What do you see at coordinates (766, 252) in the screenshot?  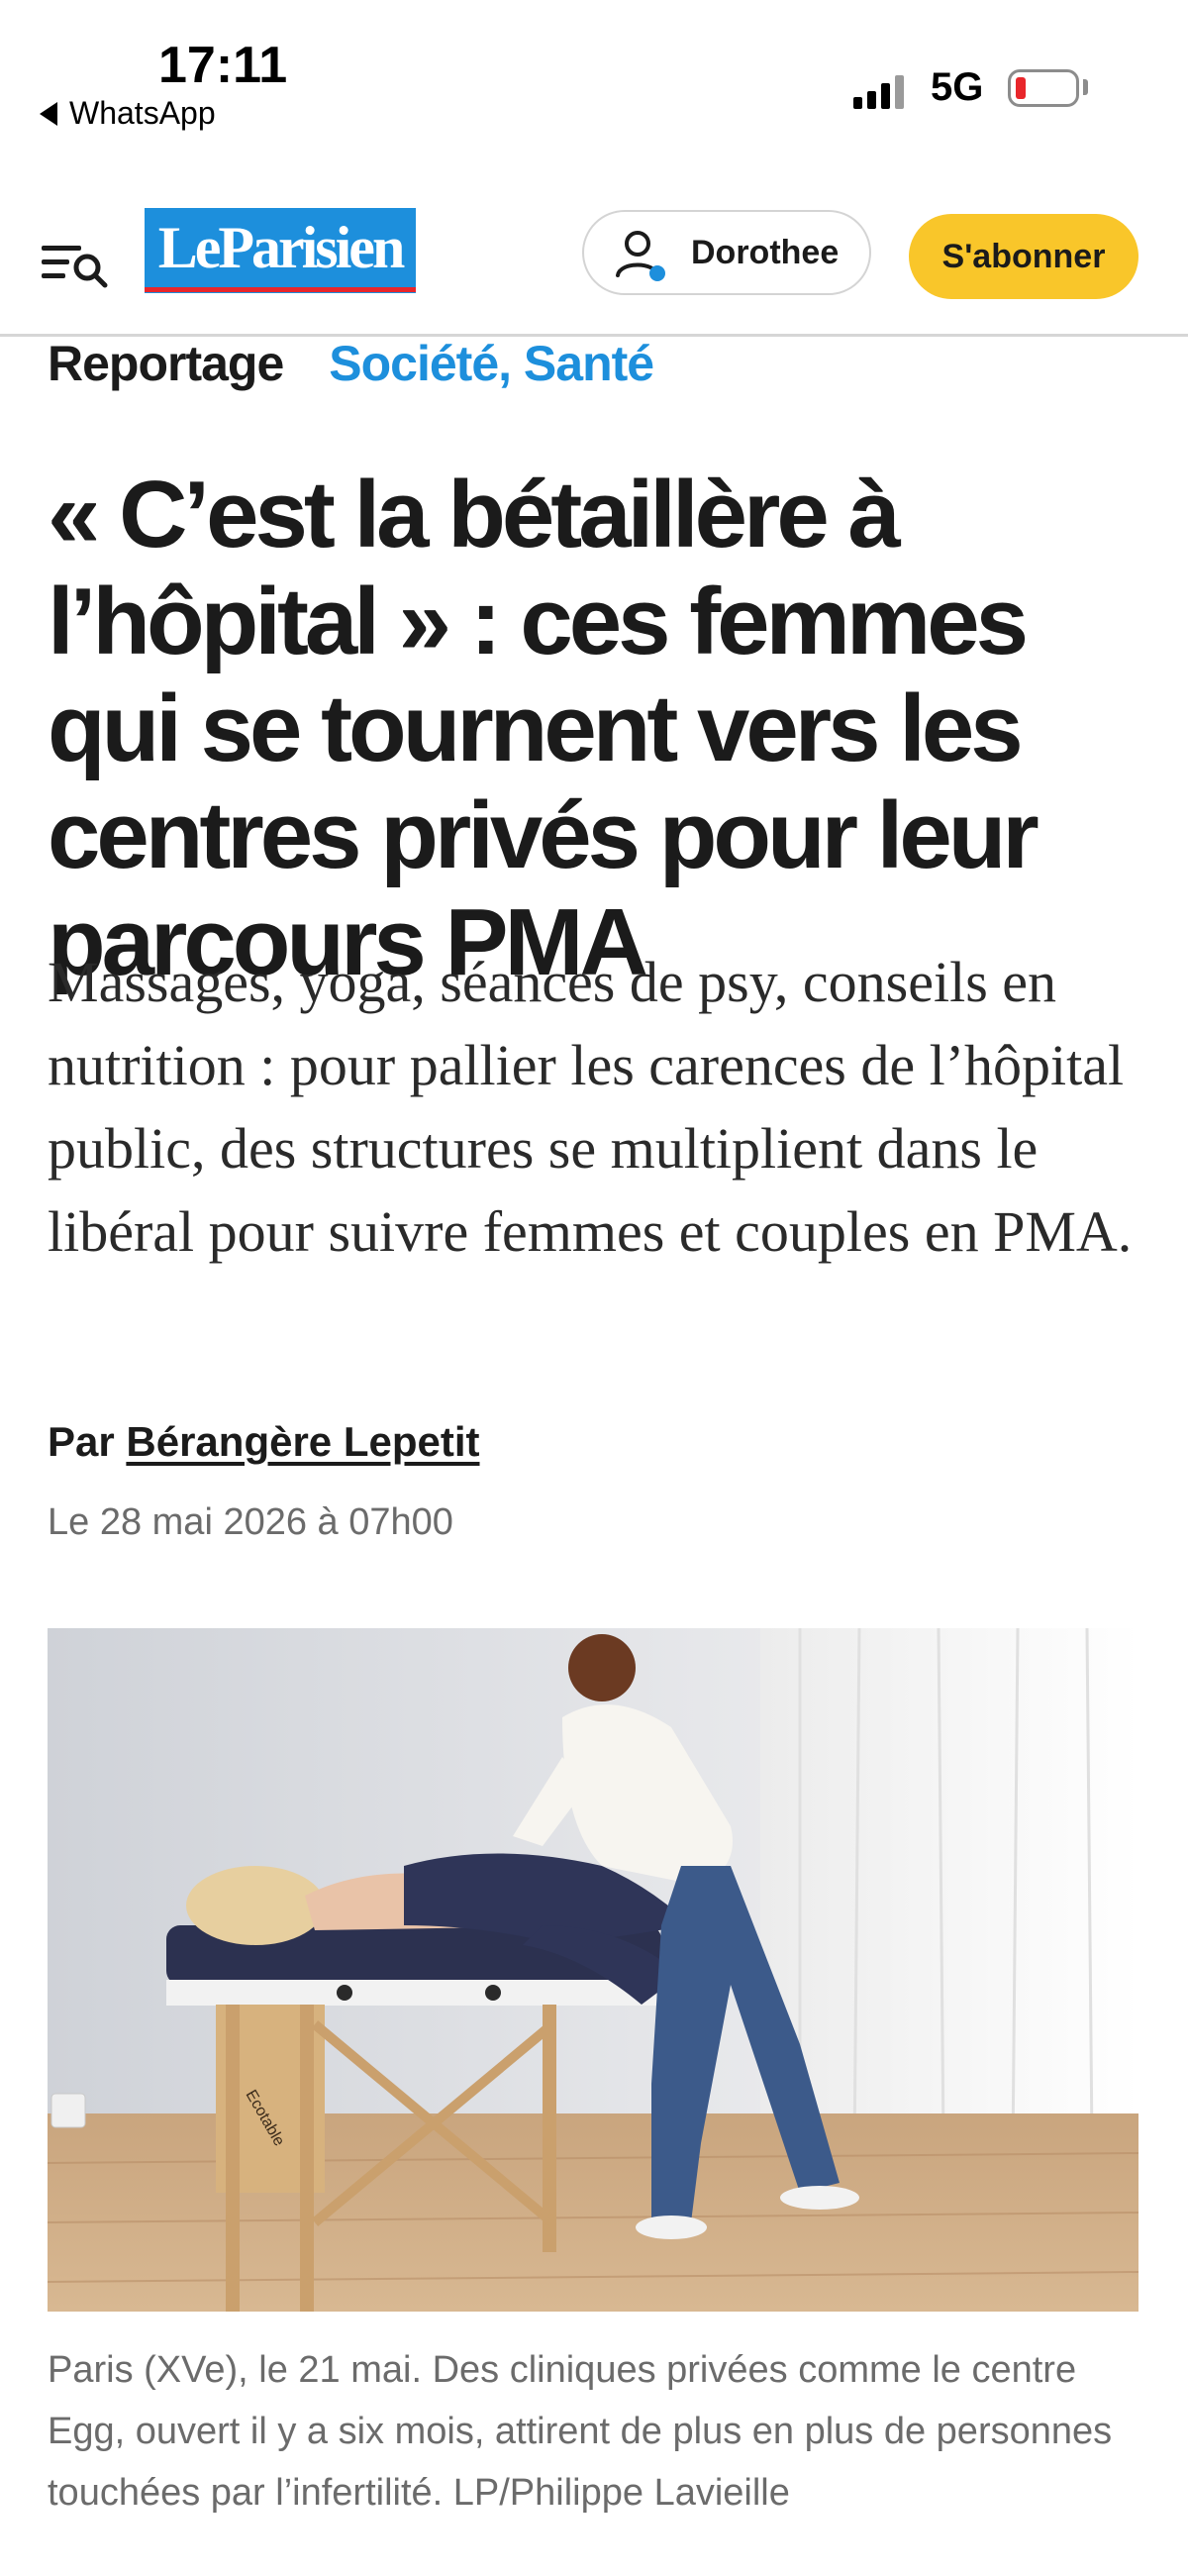 I see `user-name: Dorothee` at bounding box center [766, 252].